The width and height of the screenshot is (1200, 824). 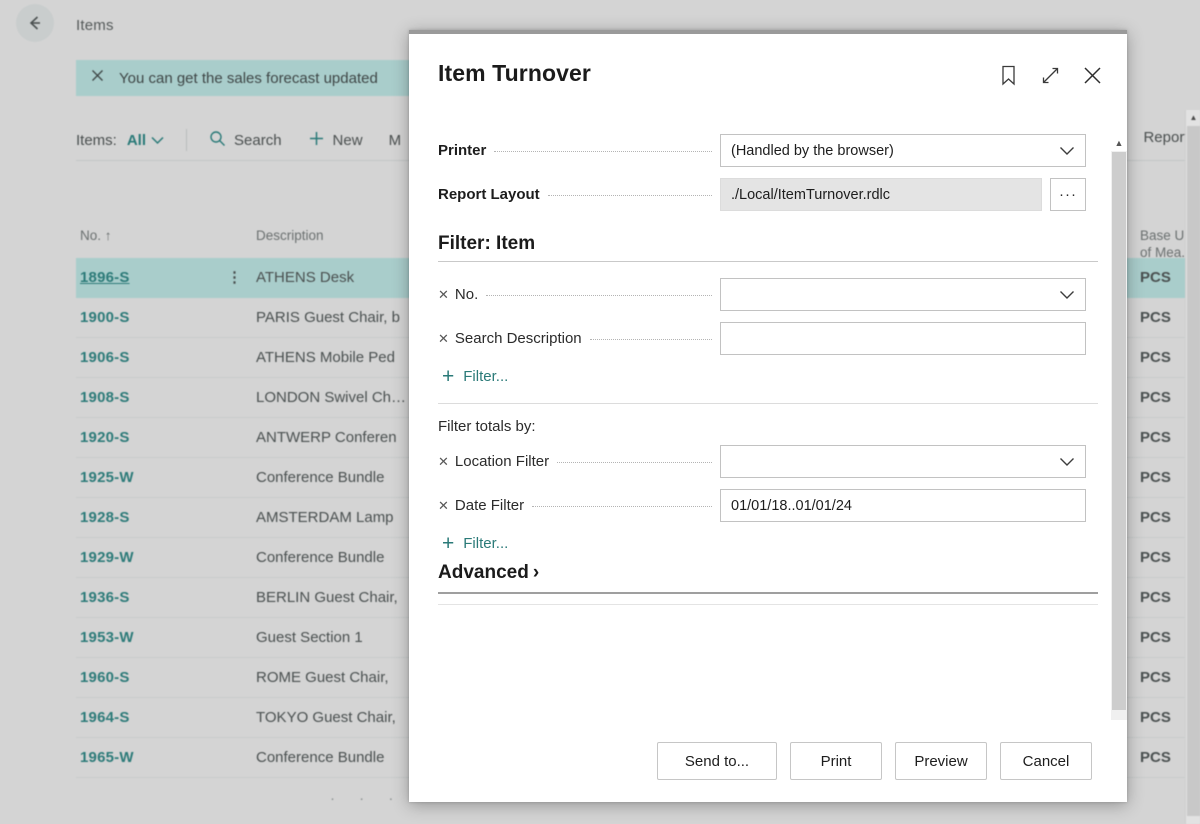 I want to click on new-button: New, so click(x=335, y=140).